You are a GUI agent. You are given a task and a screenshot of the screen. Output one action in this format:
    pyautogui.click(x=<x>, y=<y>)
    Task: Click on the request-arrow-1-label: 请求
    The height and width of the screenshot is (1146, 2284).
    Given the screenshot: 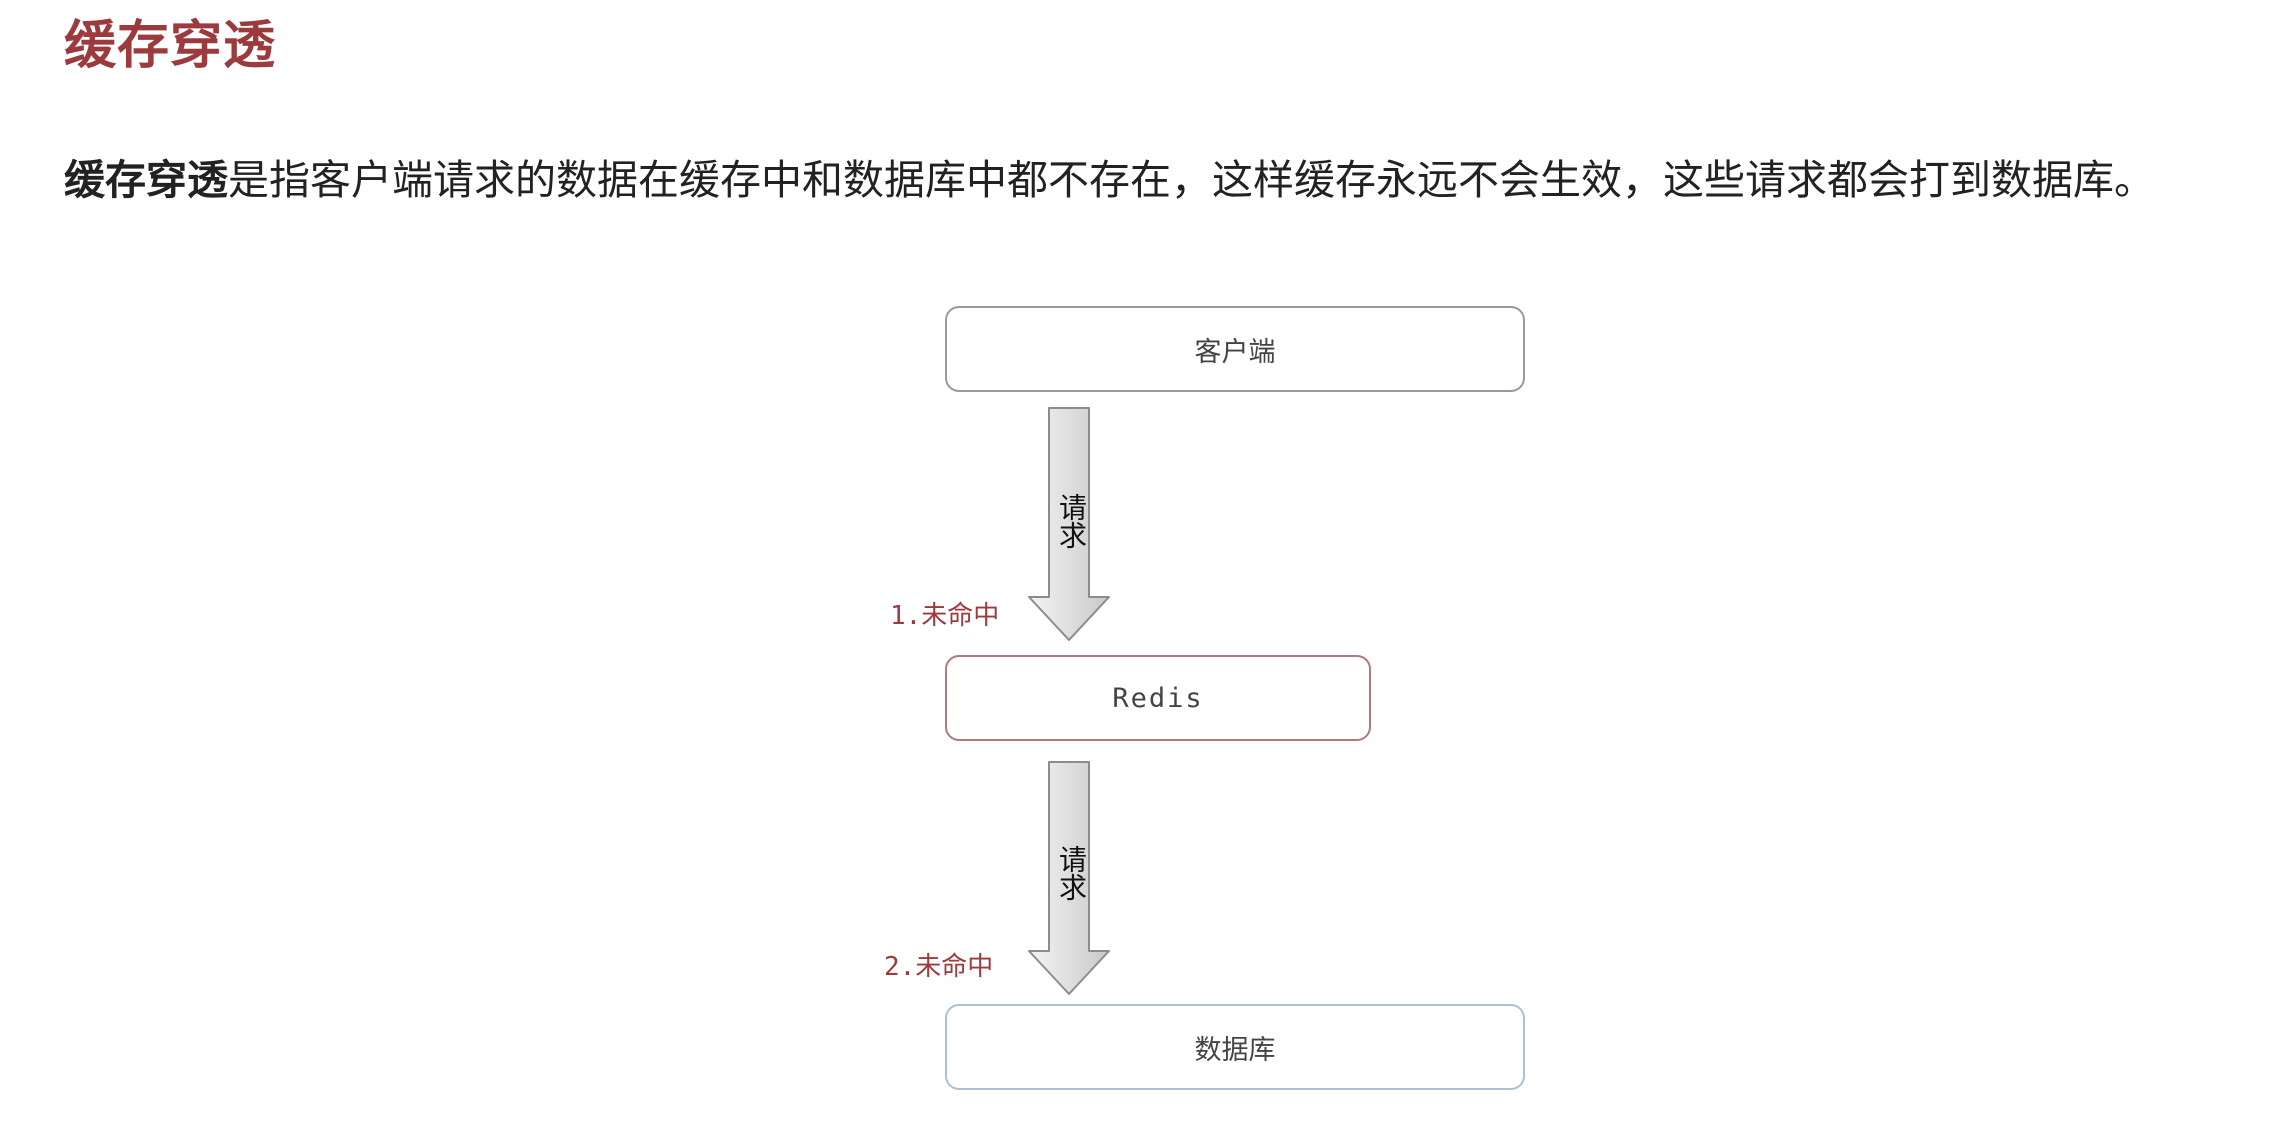 What is the action you would take?
    pyautogui.click(x=1071, y=521)
    